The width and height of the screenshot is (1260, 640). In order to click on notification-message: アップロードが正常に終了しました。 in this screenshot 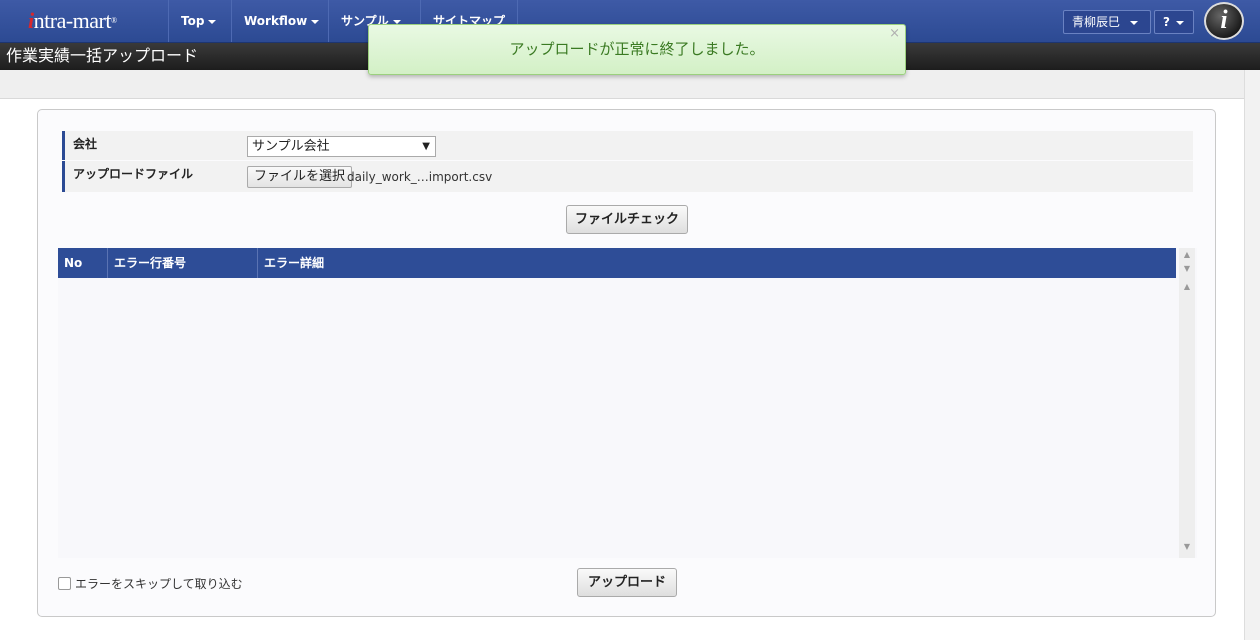, I will do `click(637, 49)`.